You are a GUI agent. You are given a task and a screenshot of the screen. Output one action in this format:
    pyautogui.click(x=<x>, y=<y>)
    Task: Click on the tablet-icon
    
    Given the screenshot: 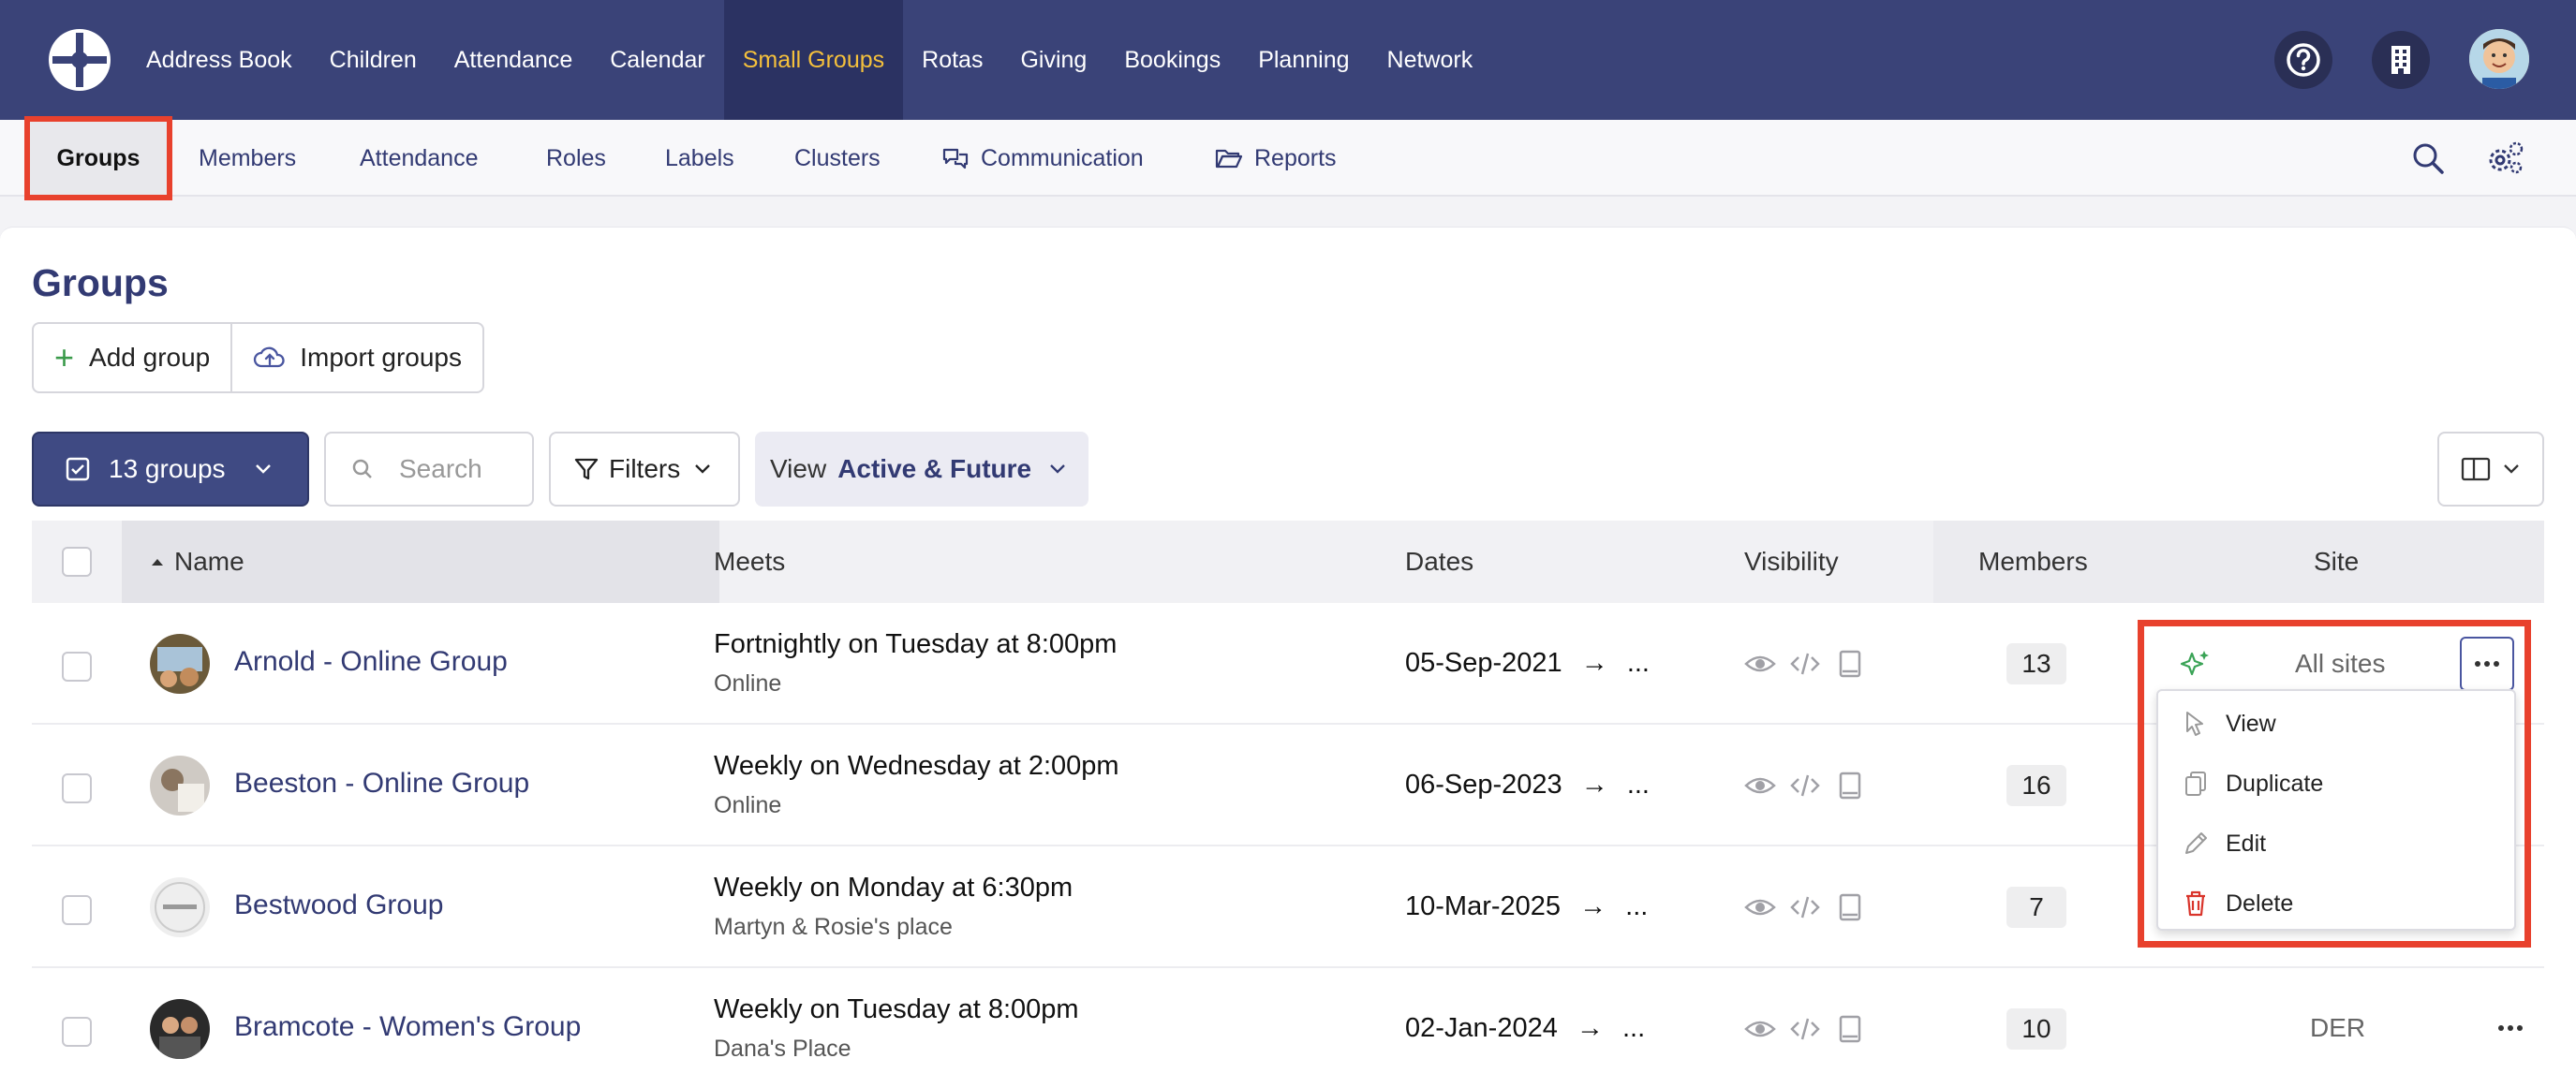 What is the action you would take?
    pyautogui.click(x=1850, y=1029)
    